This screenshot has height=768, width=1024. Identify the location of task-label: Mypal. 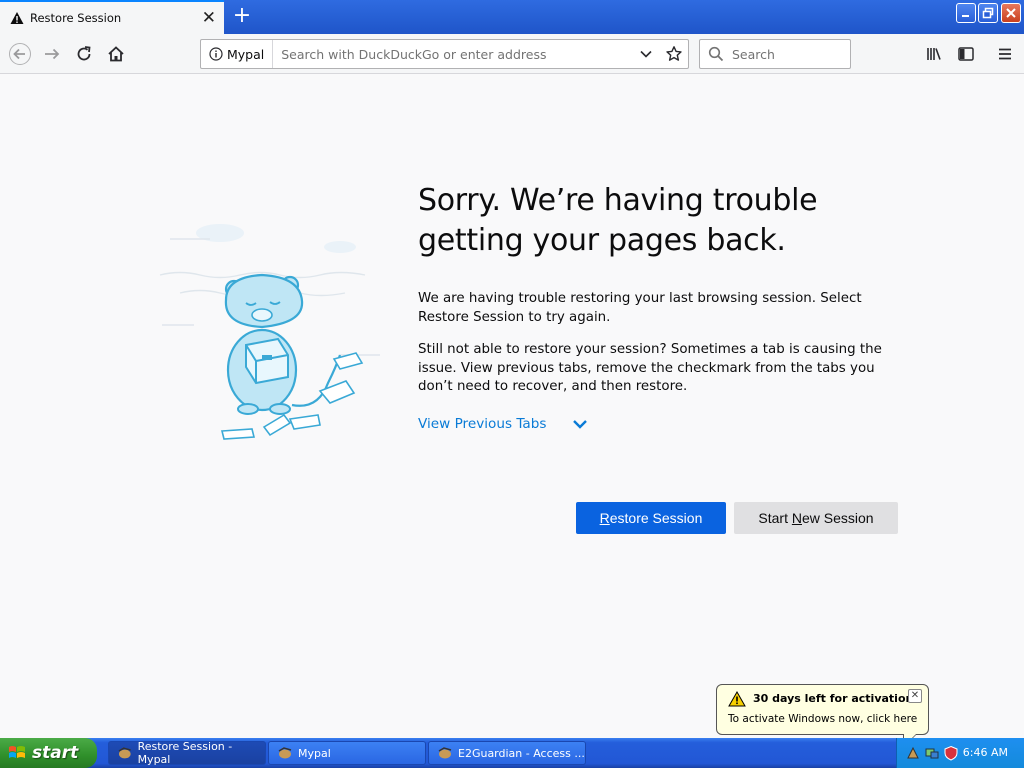
(314, 753).